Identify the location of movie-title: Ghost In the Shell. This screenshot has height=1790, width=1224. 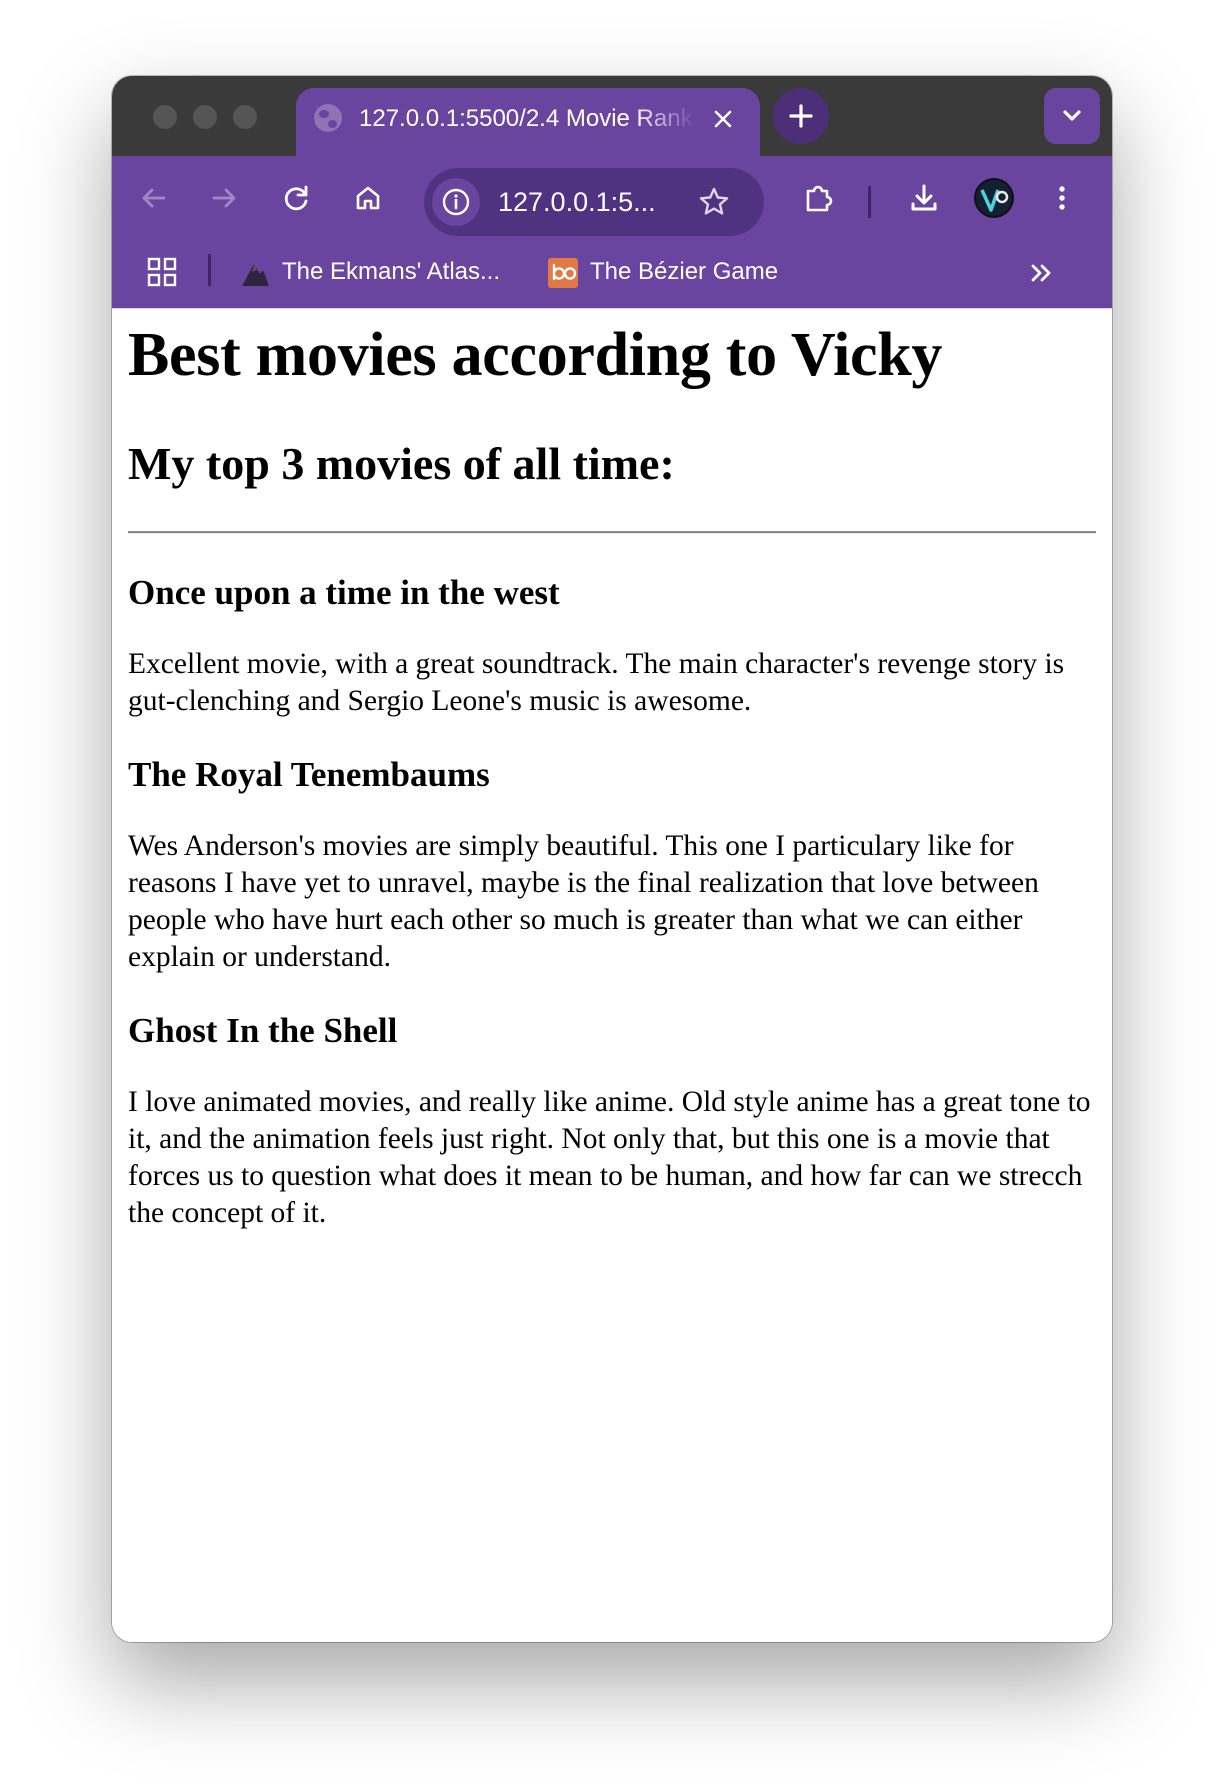
(263, 1030).